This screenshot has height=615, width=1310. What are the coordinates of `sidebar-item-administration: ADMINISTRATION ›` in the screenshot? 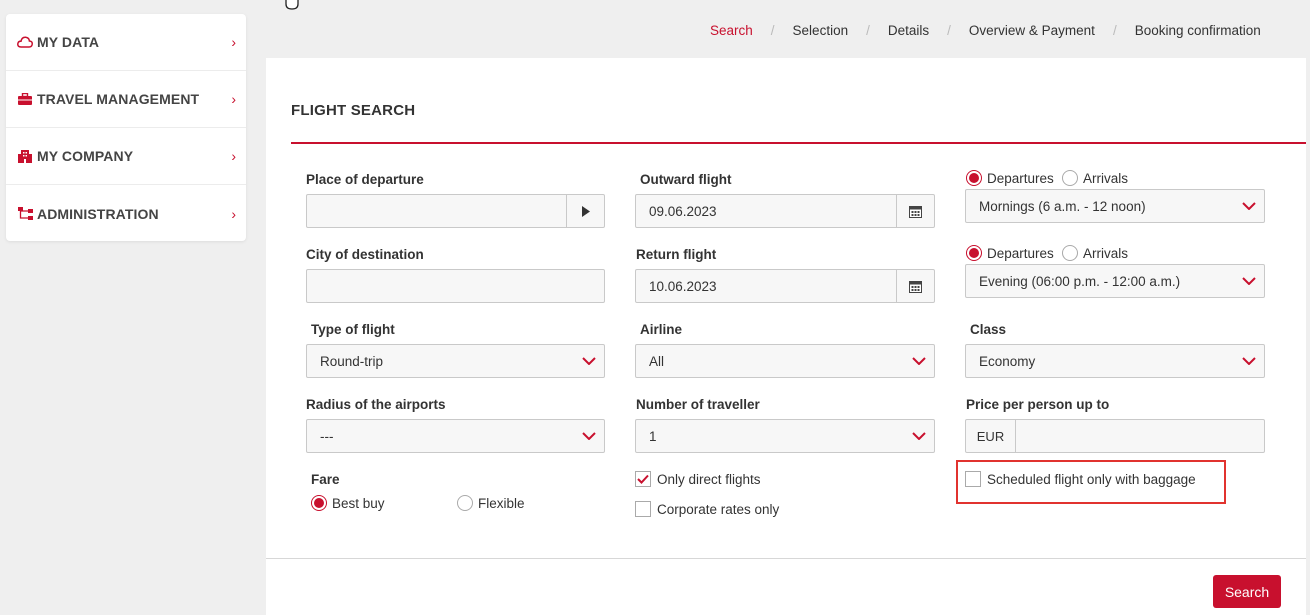 It's located at (126, 213).